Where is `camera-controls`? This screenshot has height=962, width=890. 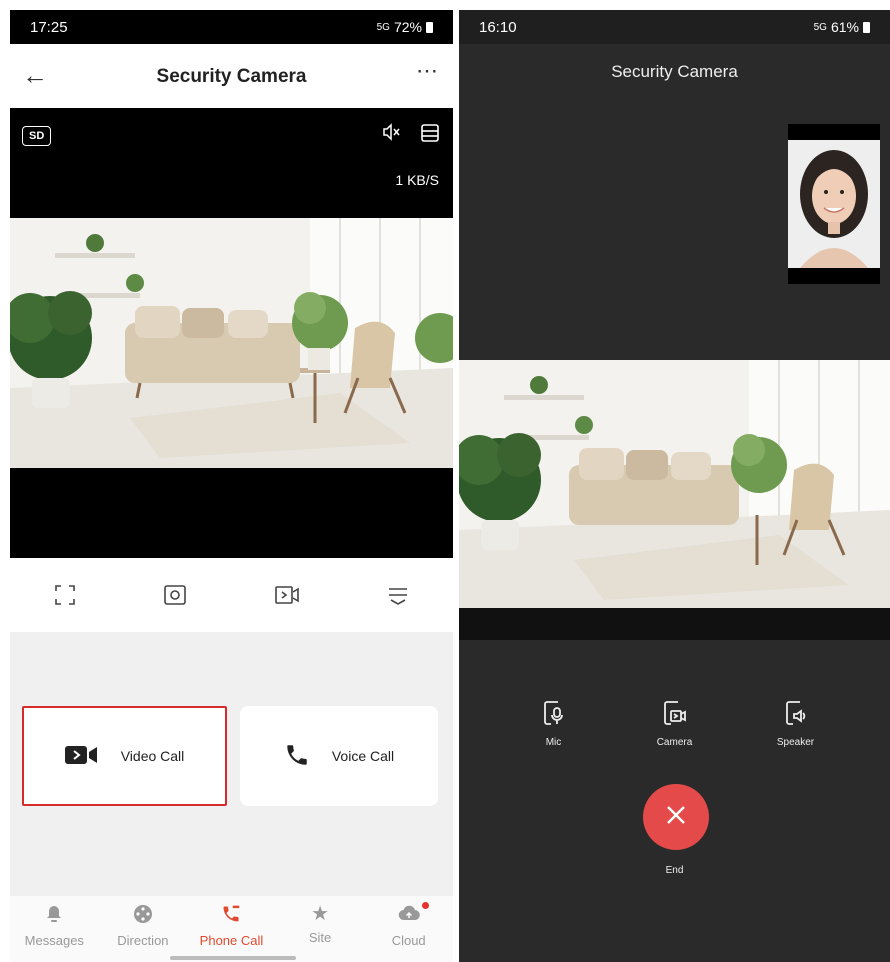 camera-controls is located at coordinates (231, 595).